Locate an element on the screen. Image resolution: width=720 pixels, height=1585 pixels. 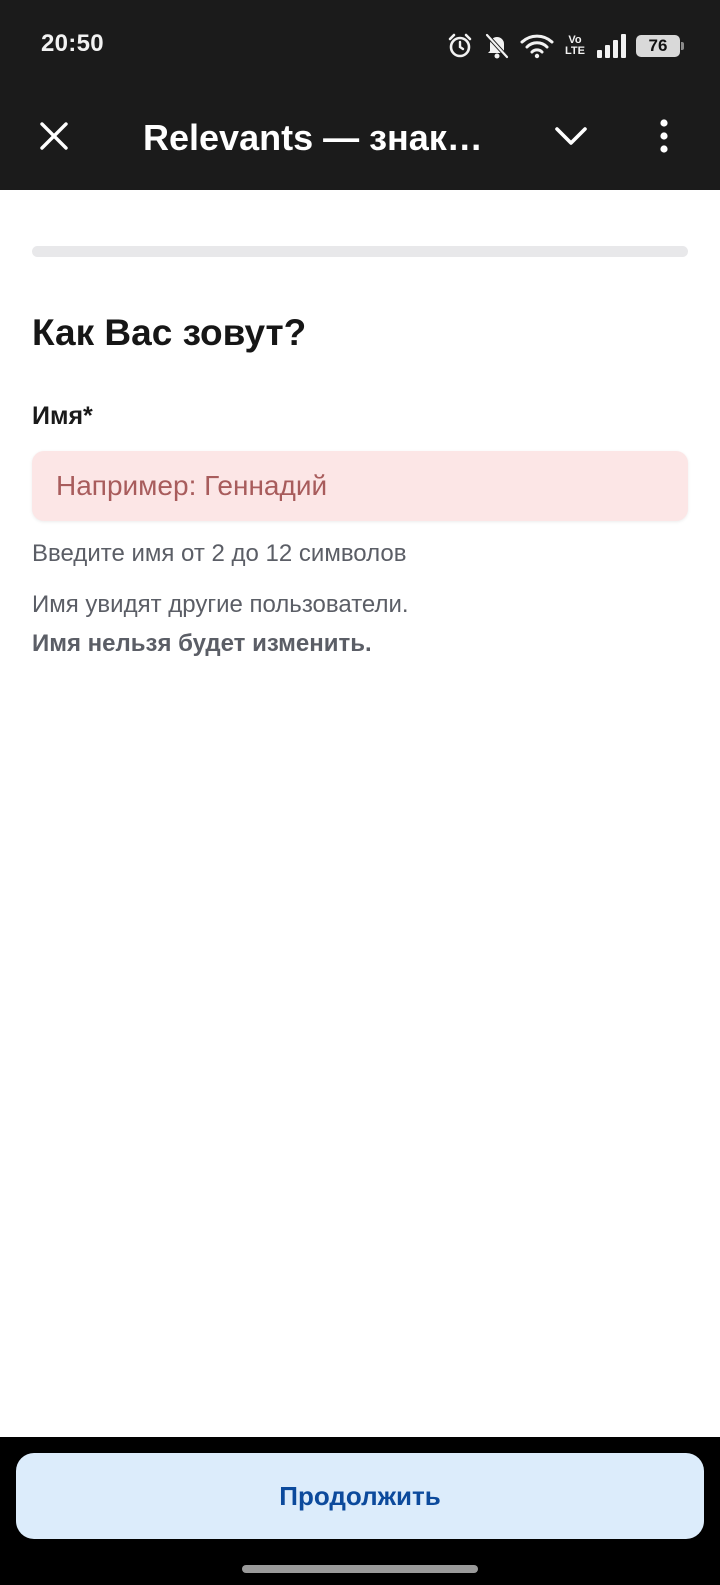
name-input is located at coordinates (360, 486).